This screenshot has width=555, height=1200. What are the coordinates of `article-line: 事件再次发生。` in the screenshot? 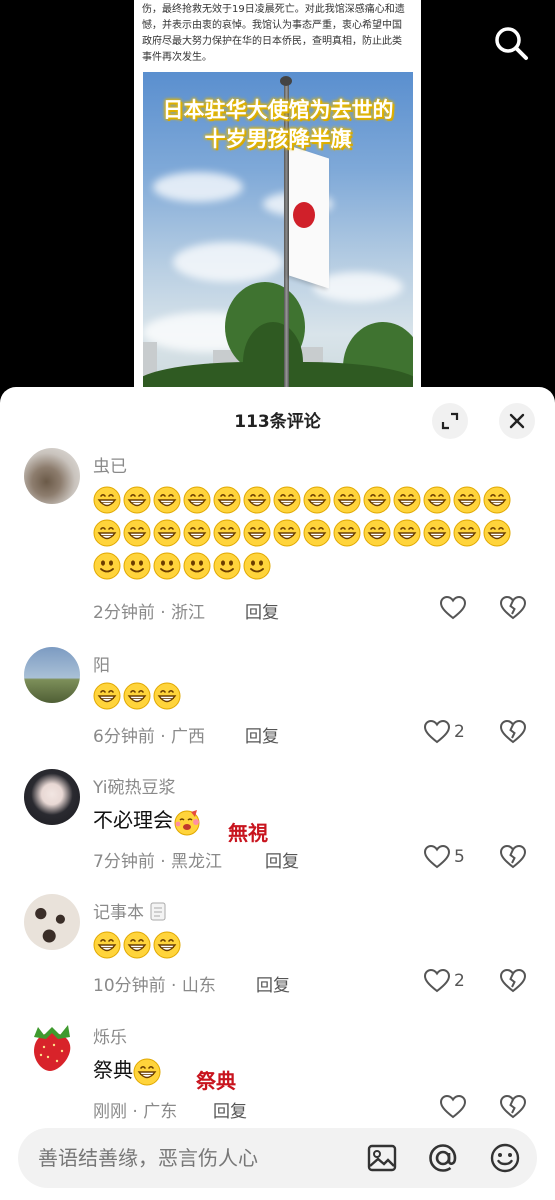 It's located at (177, 57).